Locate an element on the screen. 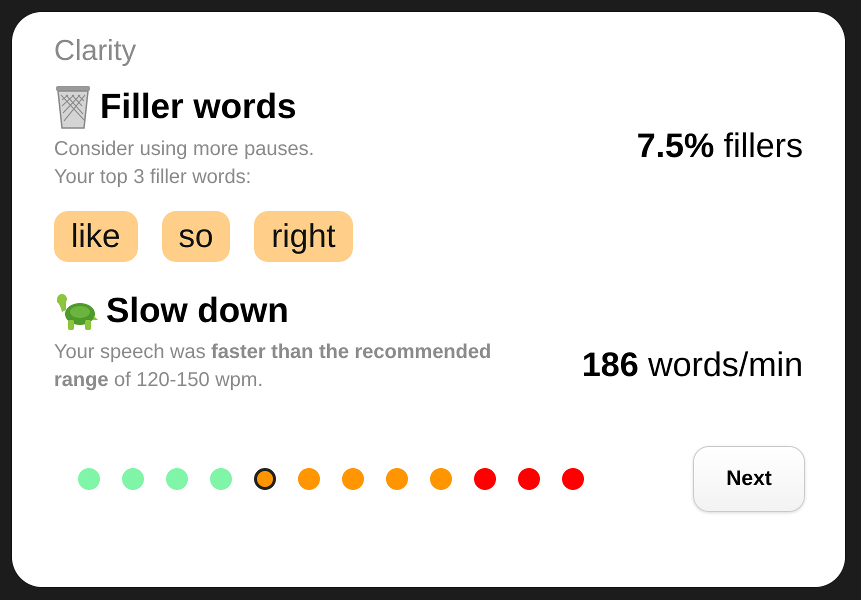 The image size is (861, 600). section-heading: Clarity is located at coordinates (96, 51).